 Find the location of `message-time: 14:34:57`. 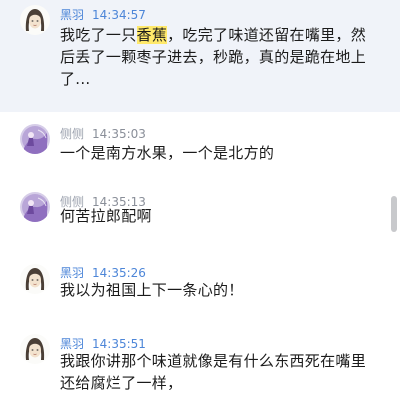

message-time: 14:34:57 is located at coordinates (119, 15).